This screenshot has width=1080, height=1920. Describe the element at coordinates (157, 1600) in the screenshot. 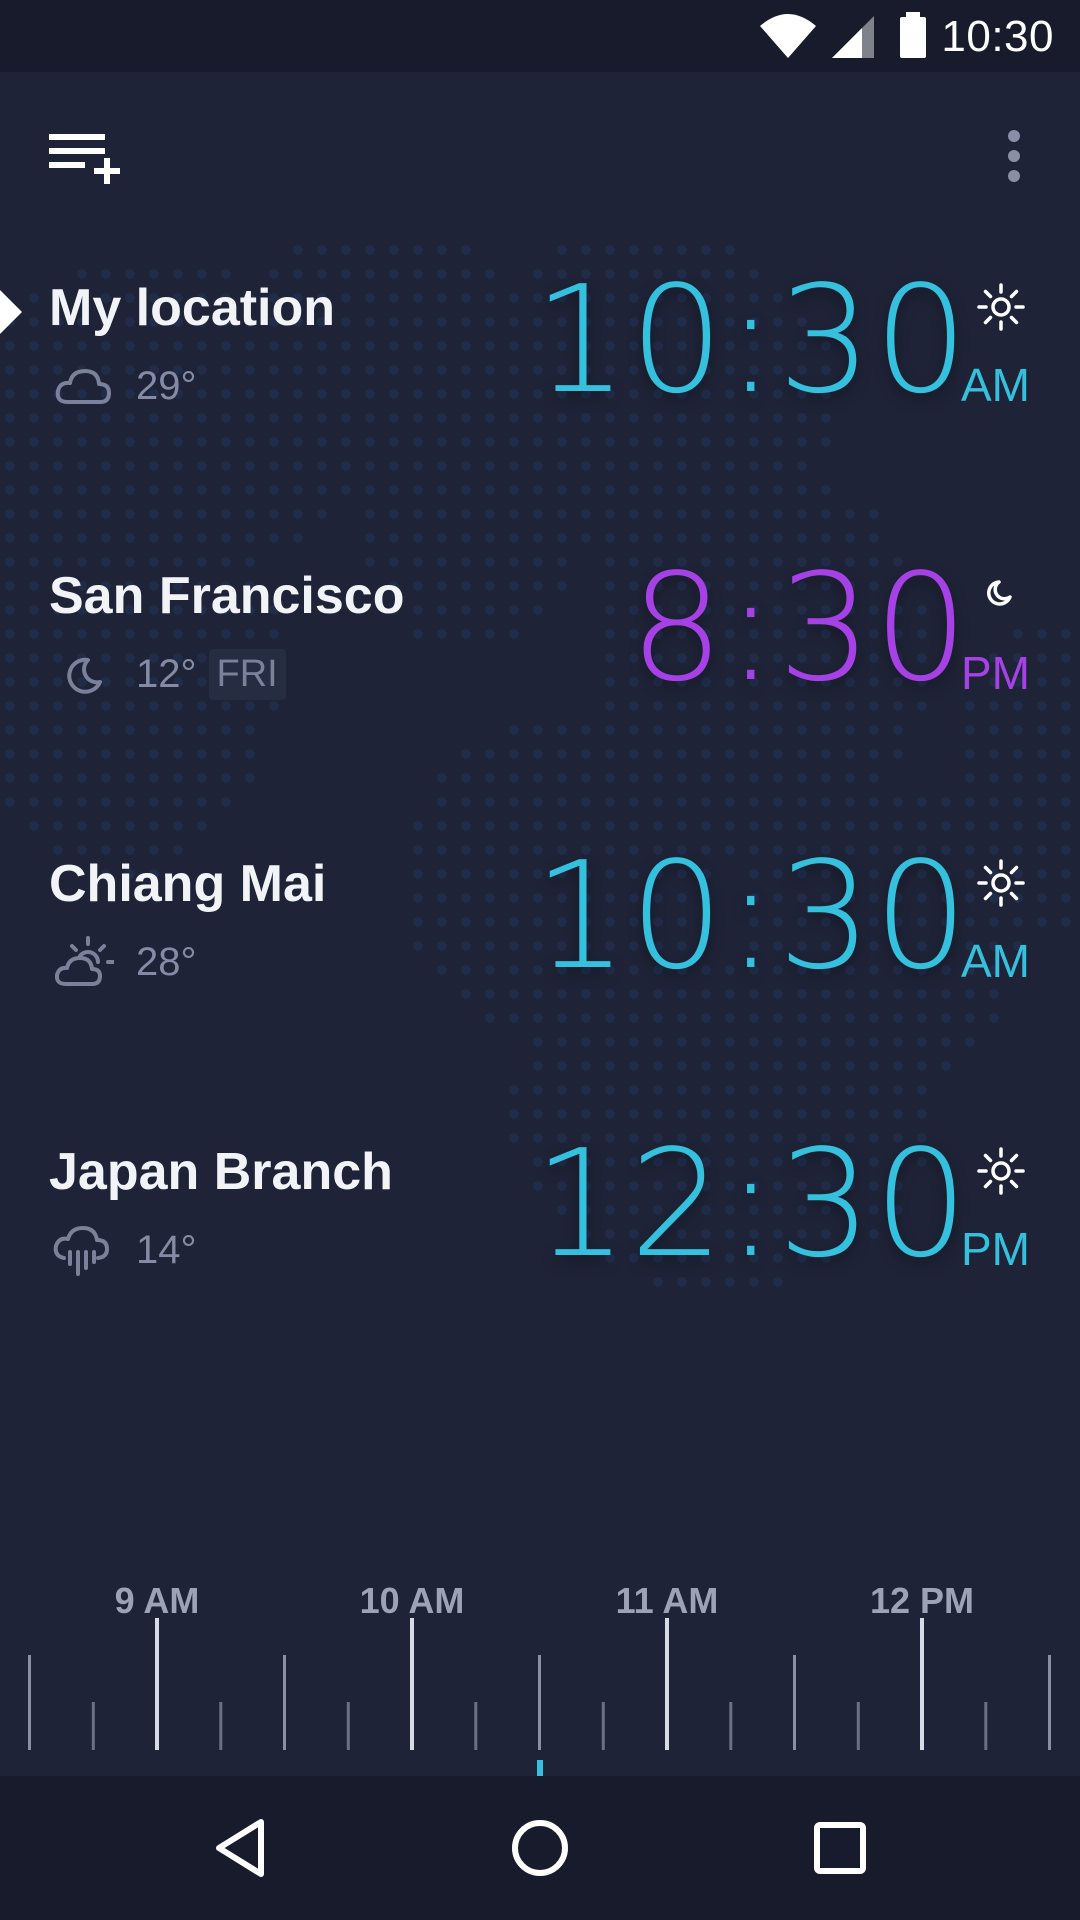

I see `timeline-hour-label: 9 AM` at that location.